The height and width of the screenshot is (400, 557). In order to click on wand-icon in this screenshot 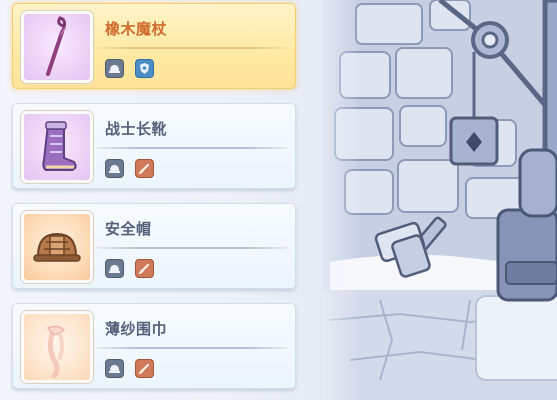, I will do `click(56, 46)`.